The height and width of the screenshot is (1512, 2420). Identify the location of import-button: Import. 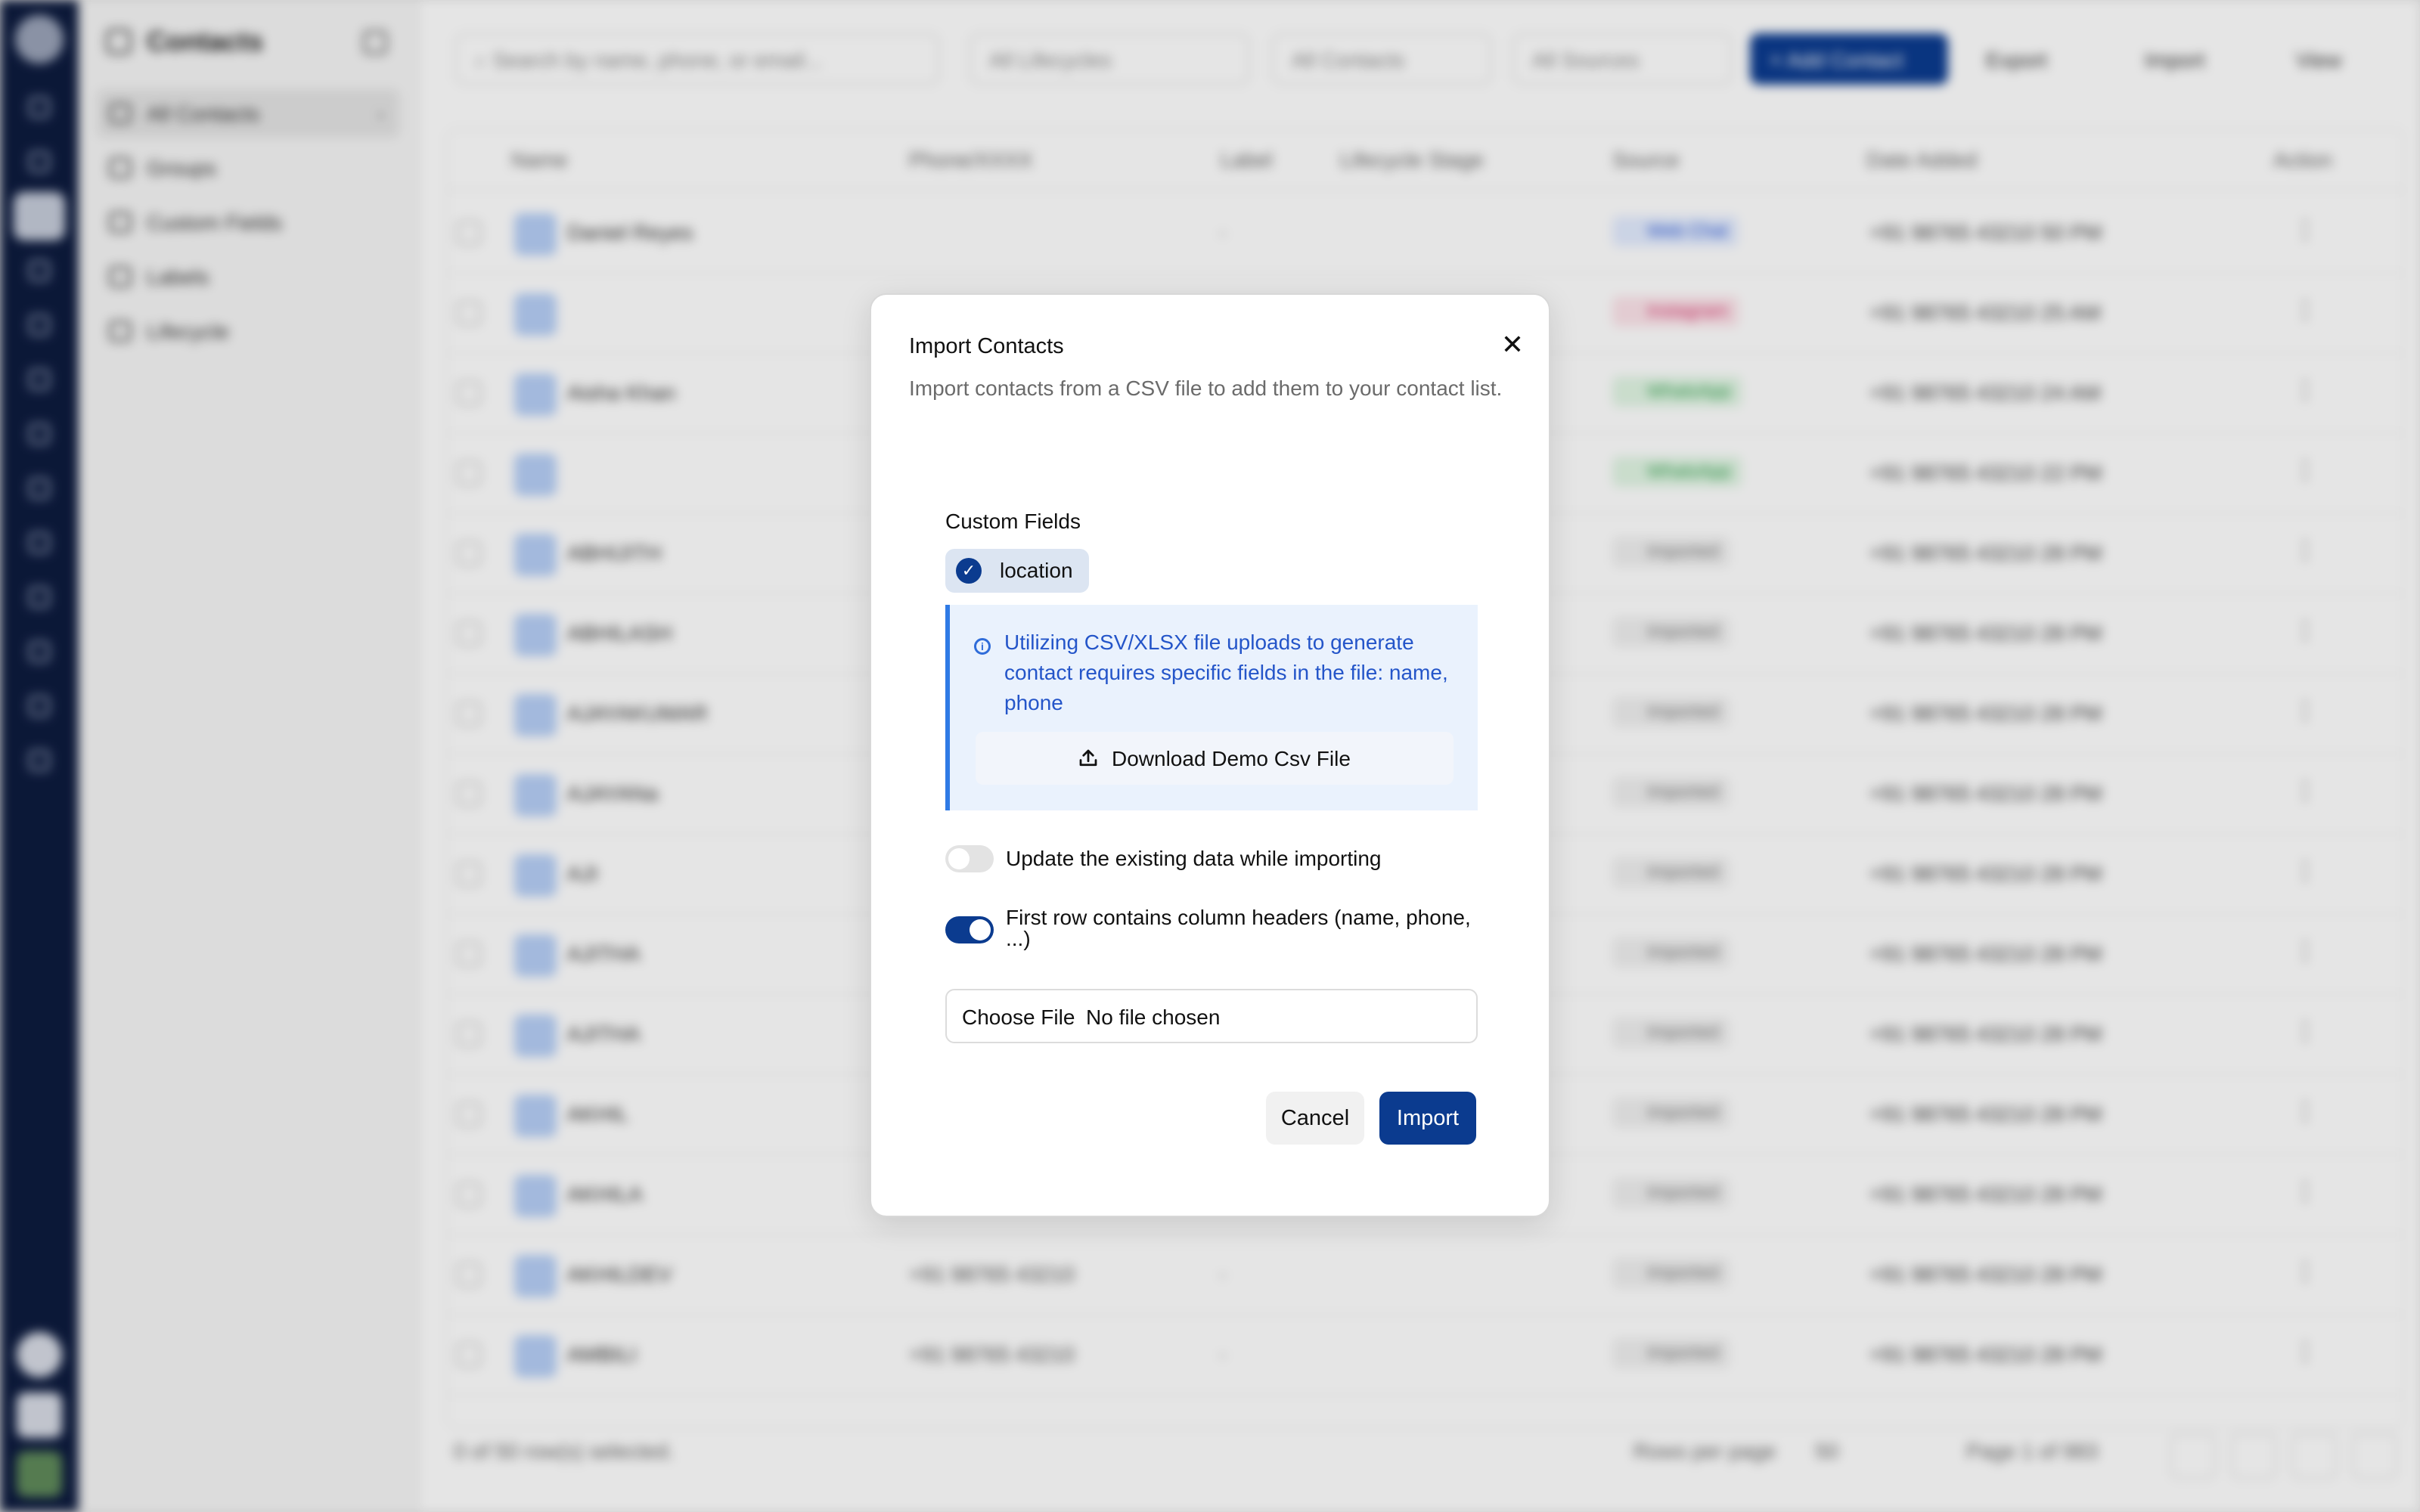
(1427, 1118).